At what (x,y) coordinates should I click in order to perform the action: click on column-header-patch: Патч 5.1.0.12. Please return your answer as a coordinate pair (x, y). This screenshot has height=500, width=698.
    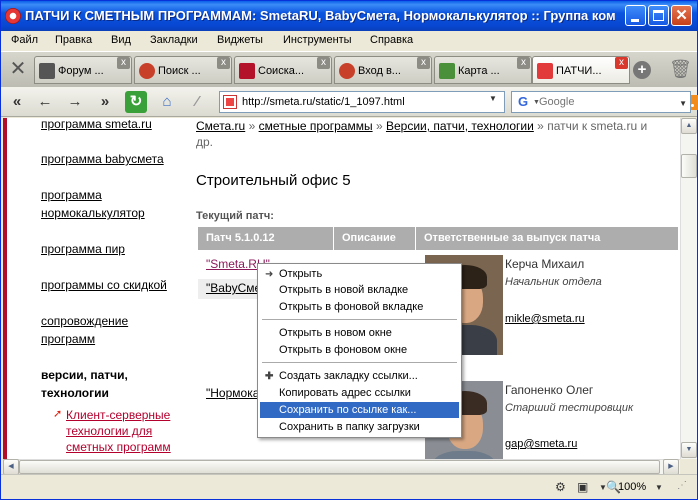
    Looking at the image, I should click on (240, 238).